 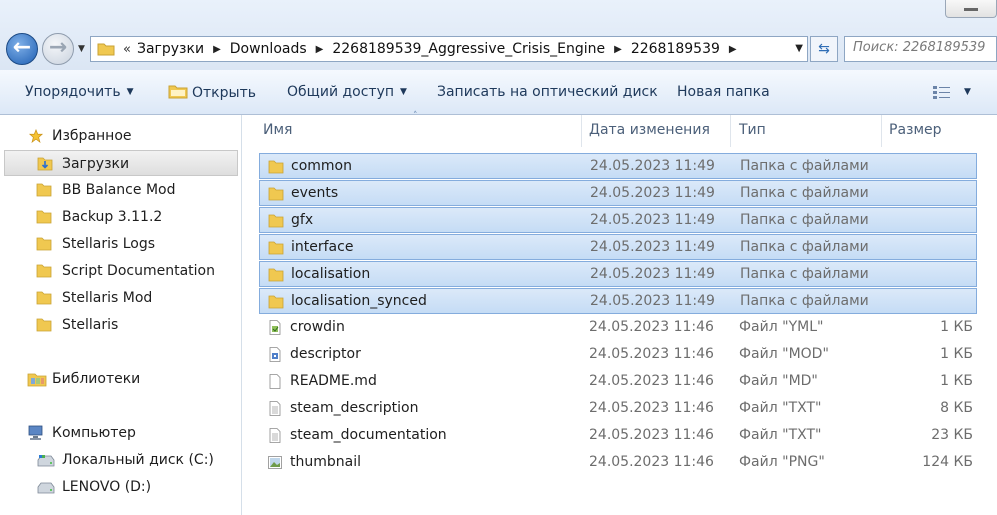 What do you see at coordinates (46, 461) in the screenshot?
I see `system-drive-icon` at bounding box center [46, 461].